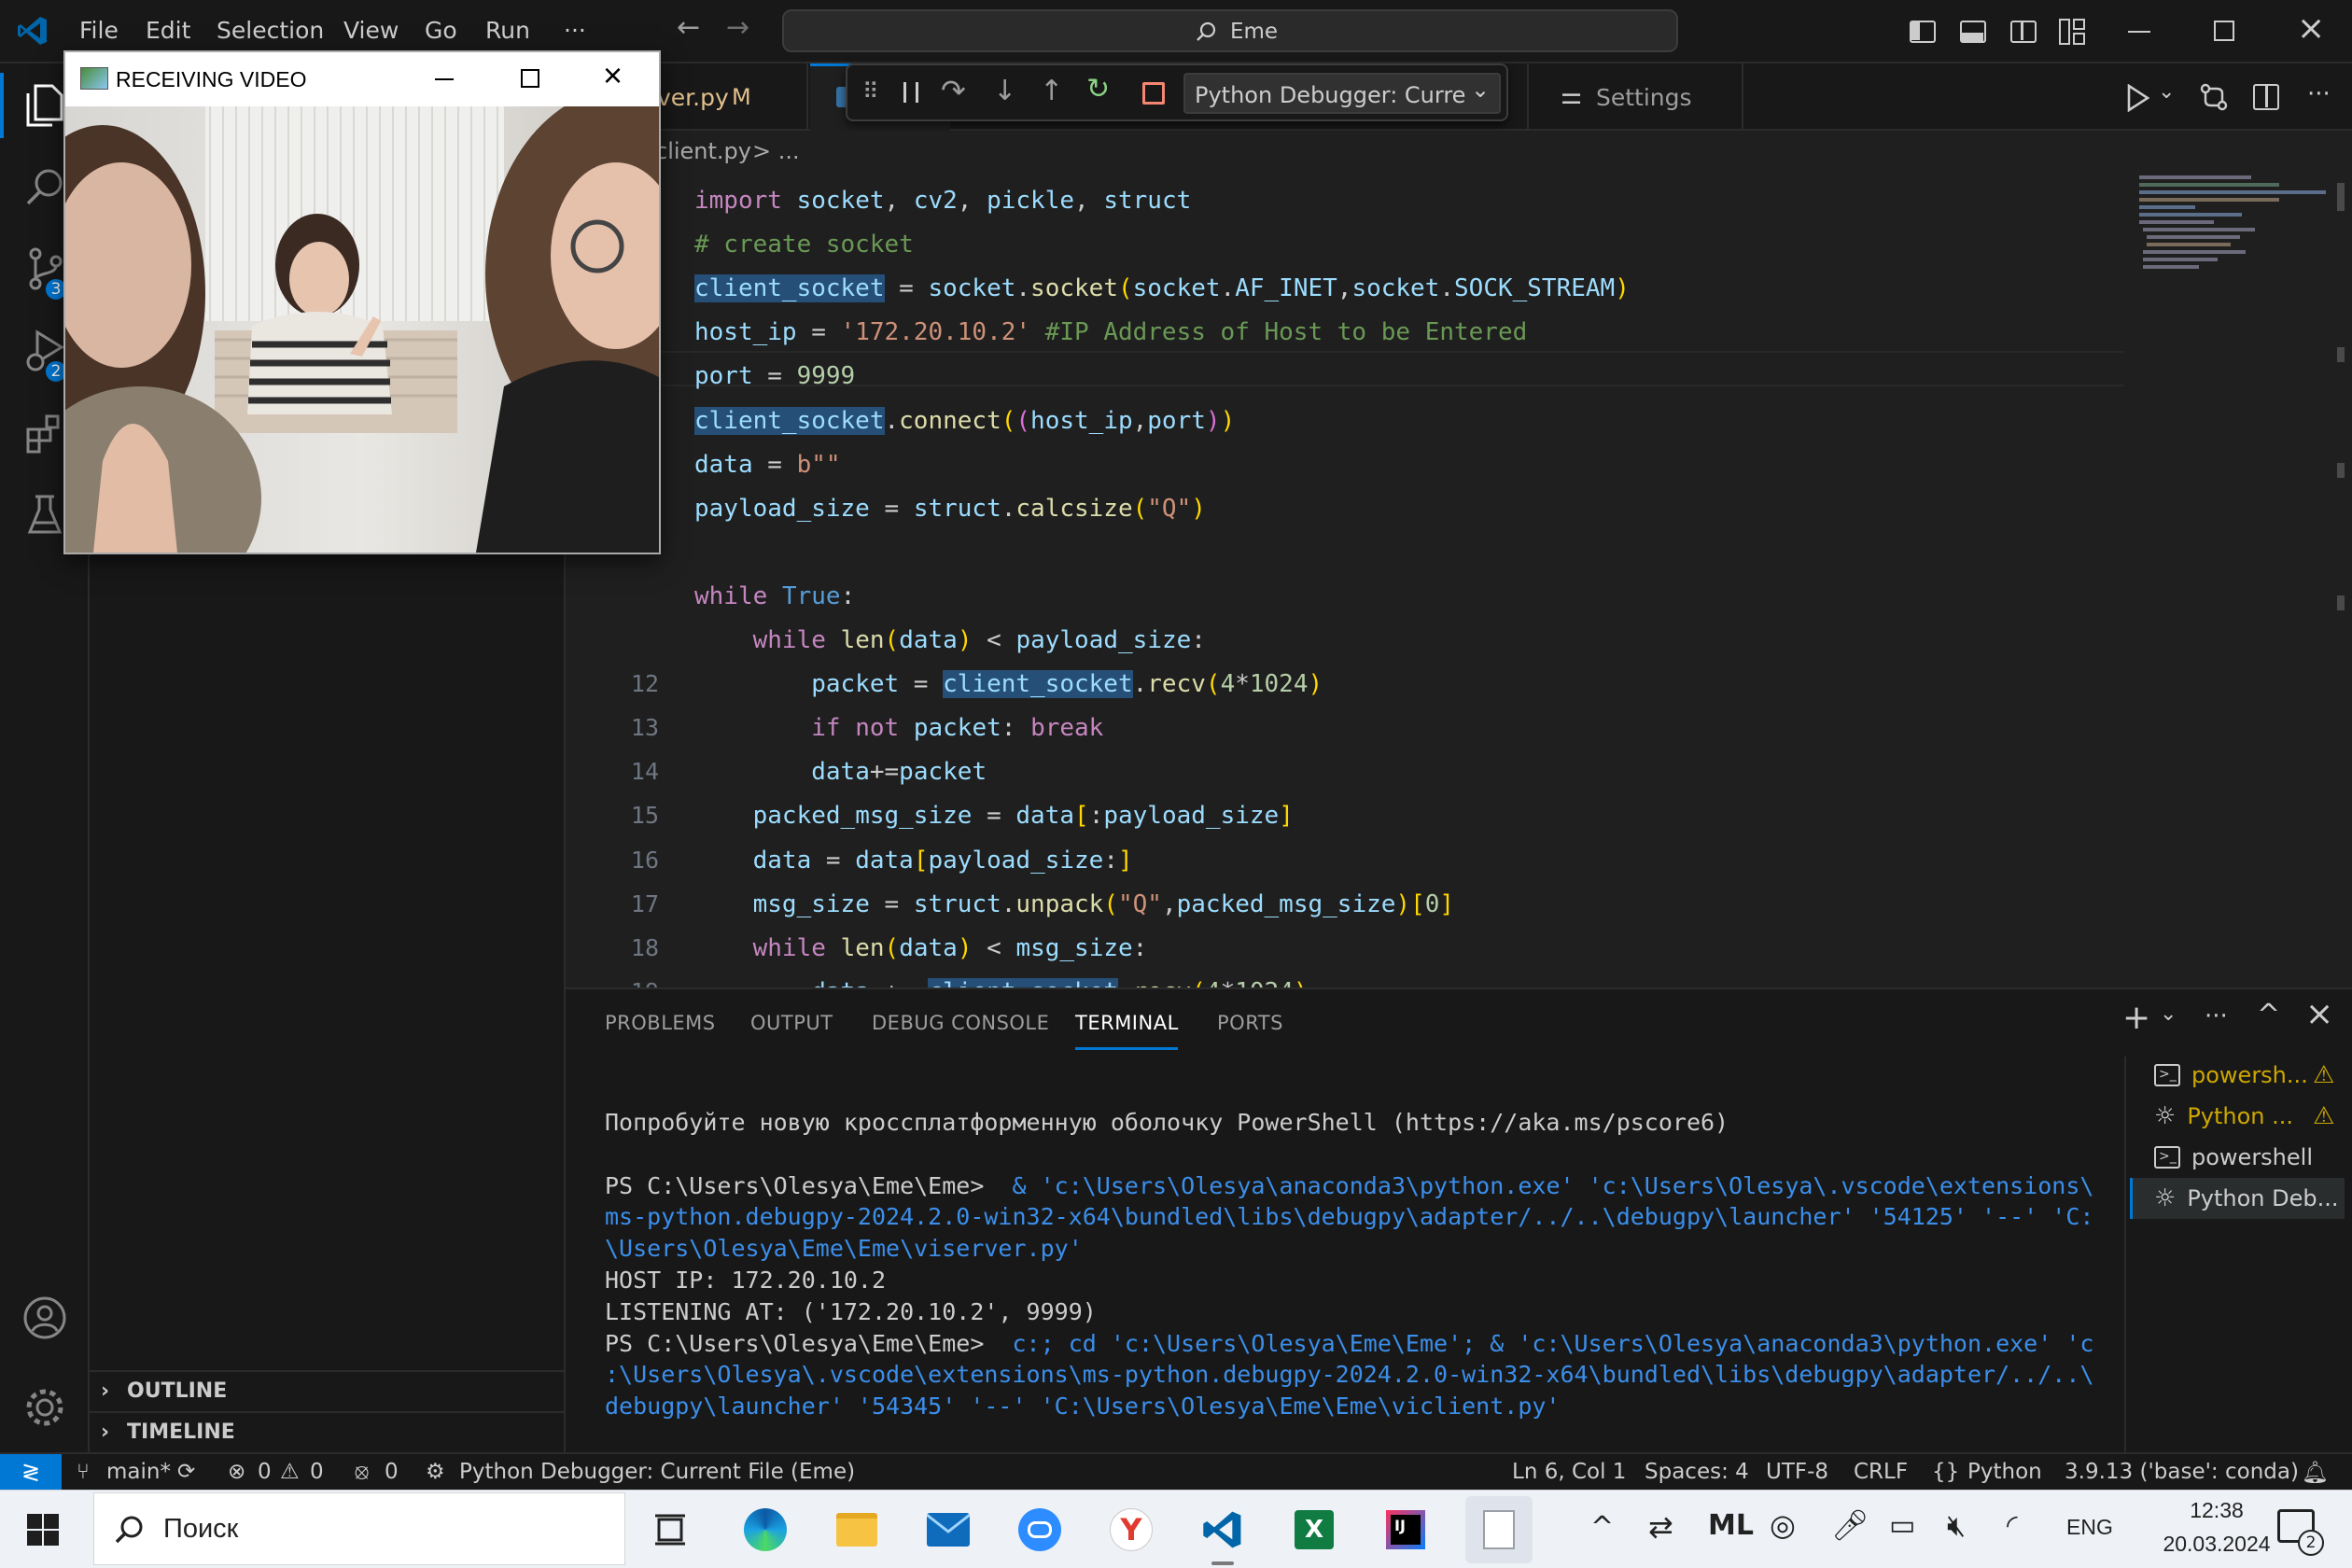 The image size is (2352, 1568). I want to click on tab-settings: ⚌ Settings, so click(1635, 97).